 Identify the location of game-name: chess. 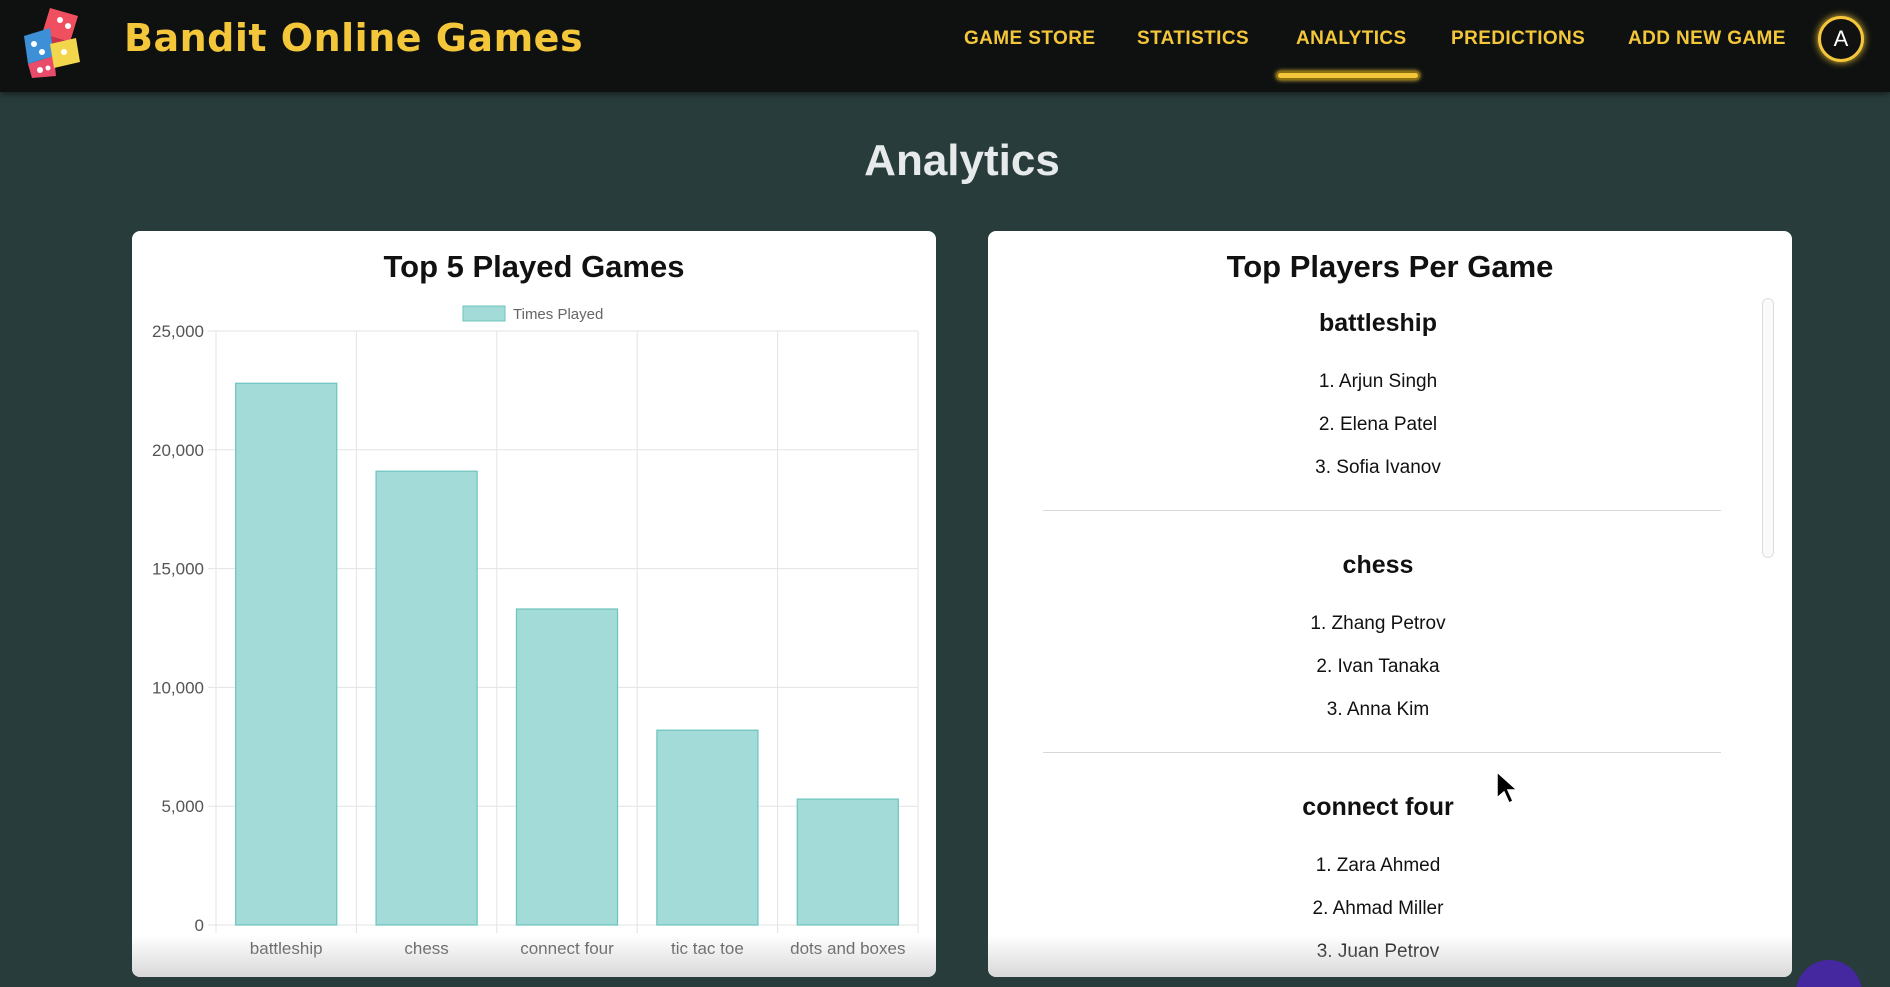
(1378, 565).